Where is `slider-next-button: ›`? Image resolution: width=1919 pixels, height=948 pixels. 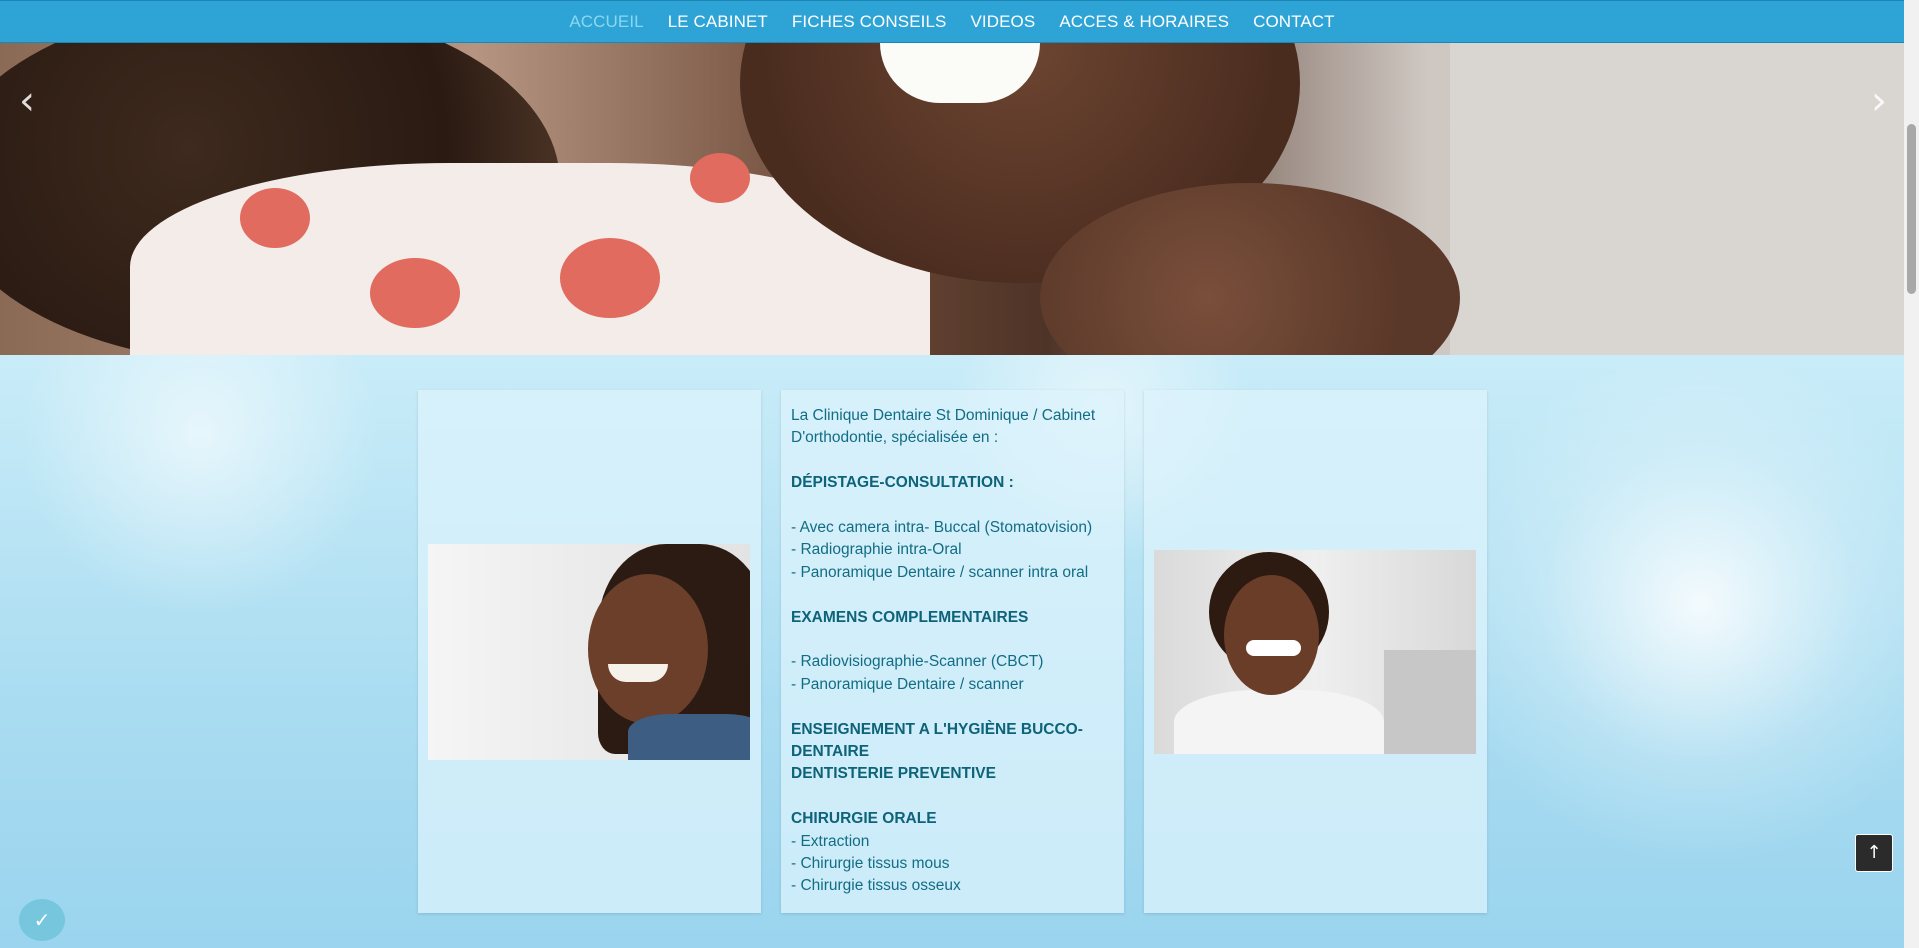
slider-next-button: › is located at coordinates (1879, 101).